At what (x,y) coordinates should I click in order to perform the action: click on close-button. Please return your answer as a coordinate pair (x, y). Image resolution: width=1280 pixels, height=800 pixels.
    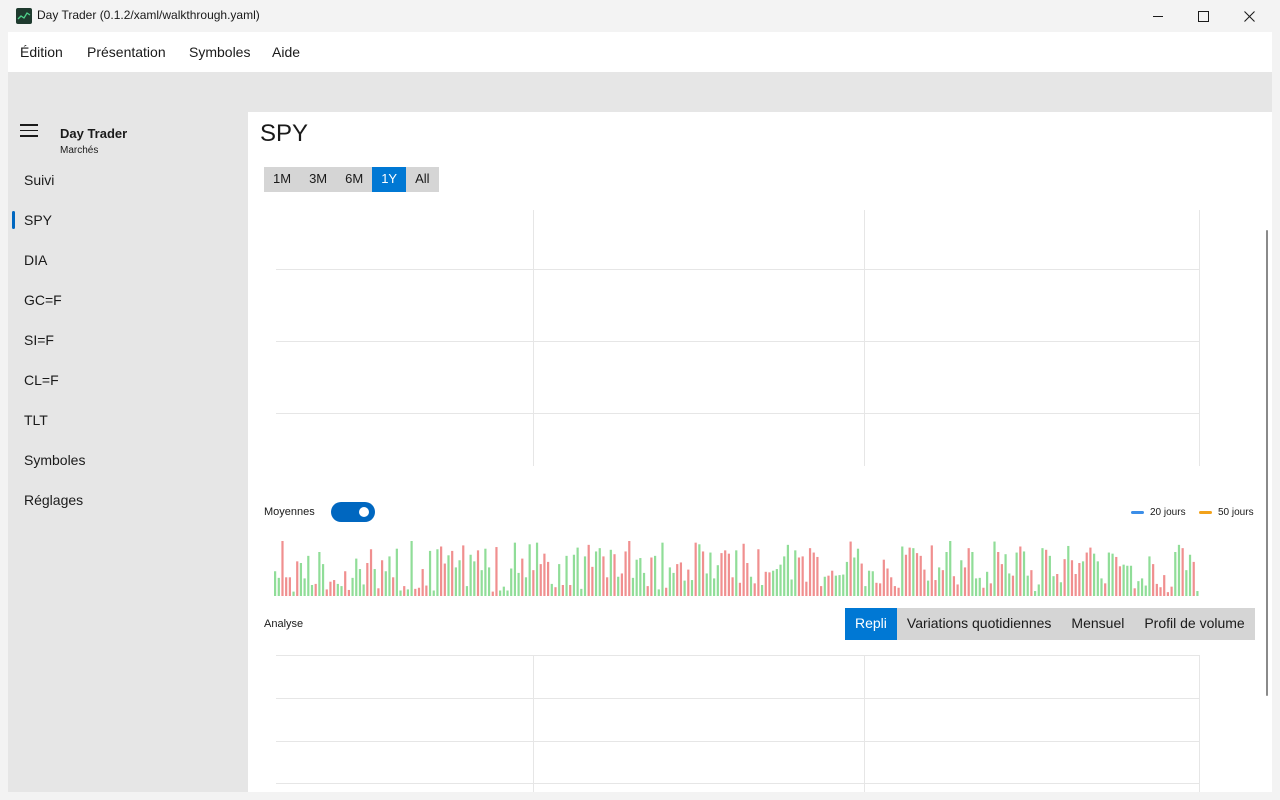
    Looking at the image, I should click on (1249, 16).